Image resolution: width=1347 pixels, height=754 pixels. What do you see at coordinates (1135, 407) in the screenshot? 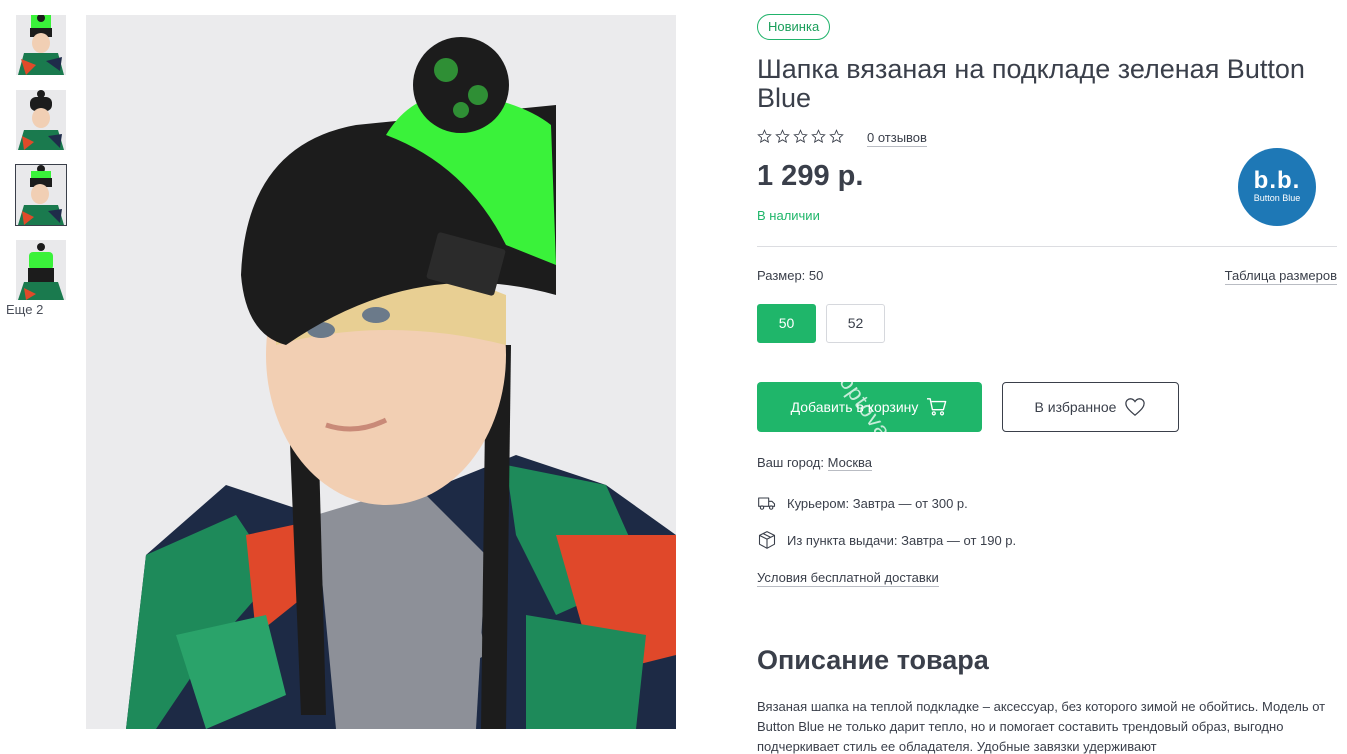
I see `heart-icon` at bounding box center [1135, 407].